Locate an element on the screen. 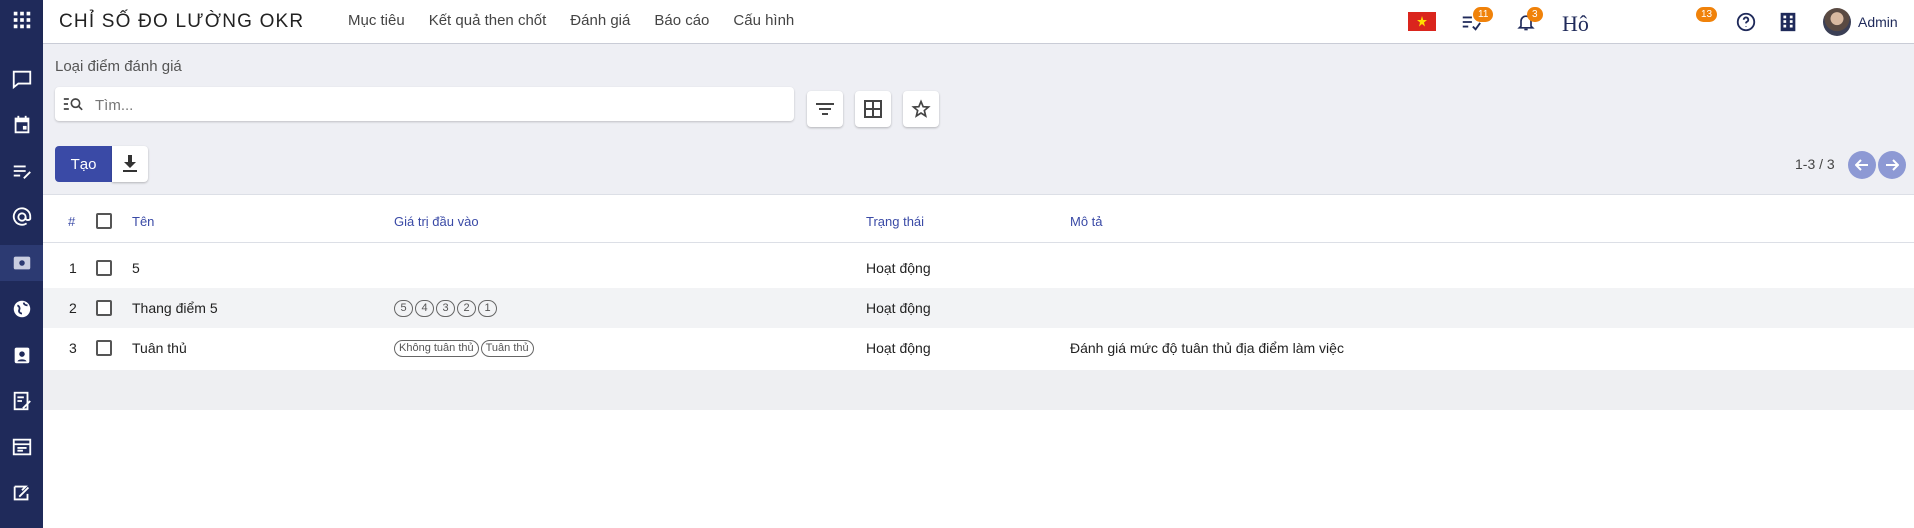 Image resolution: width=1914 pixels, height=528 pixels. column-header-description: Mô tả is located at coordinates (1086, 221).